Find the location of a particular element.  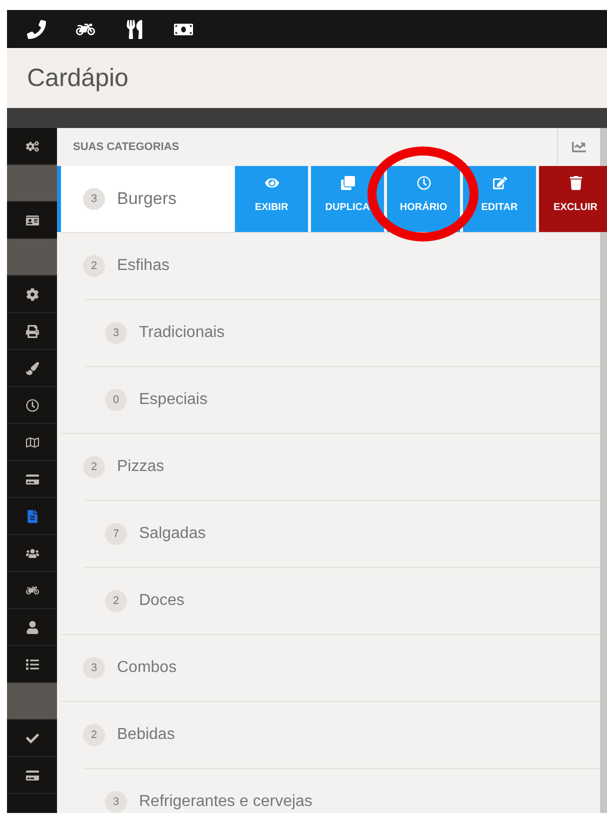

view-button: EXIBIR is located at coordinates (271, 199).